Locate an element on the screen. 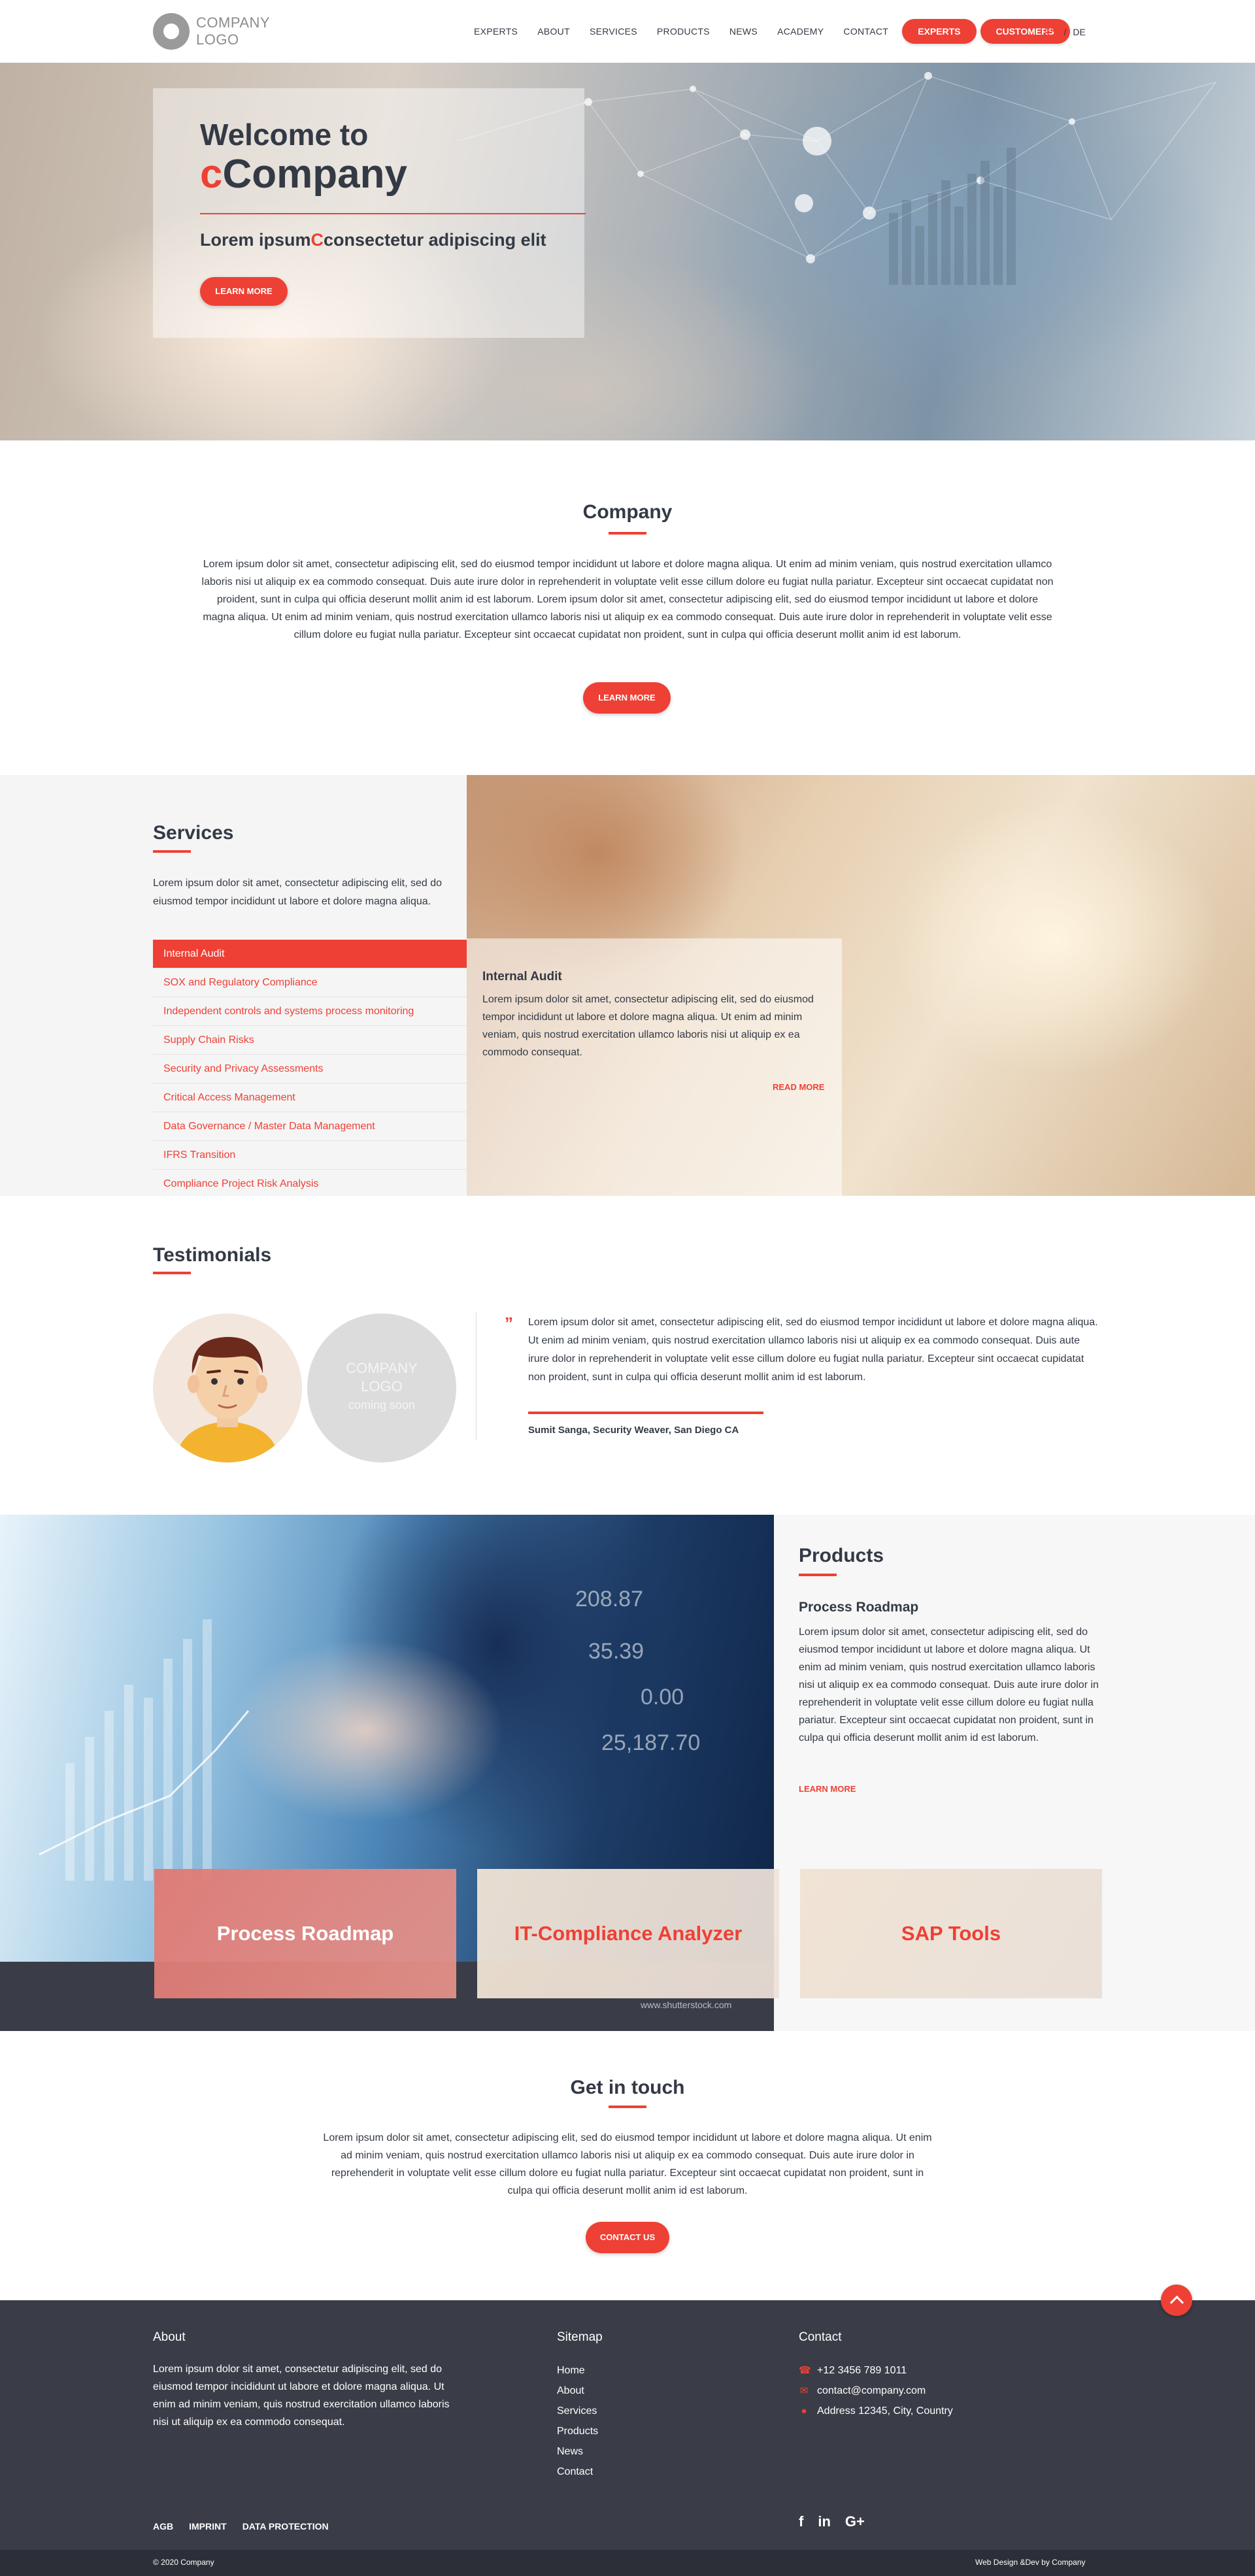 This screenshot has width=1255, height=2576. nav-about: ABOUT is located at coordinates (553, 31).